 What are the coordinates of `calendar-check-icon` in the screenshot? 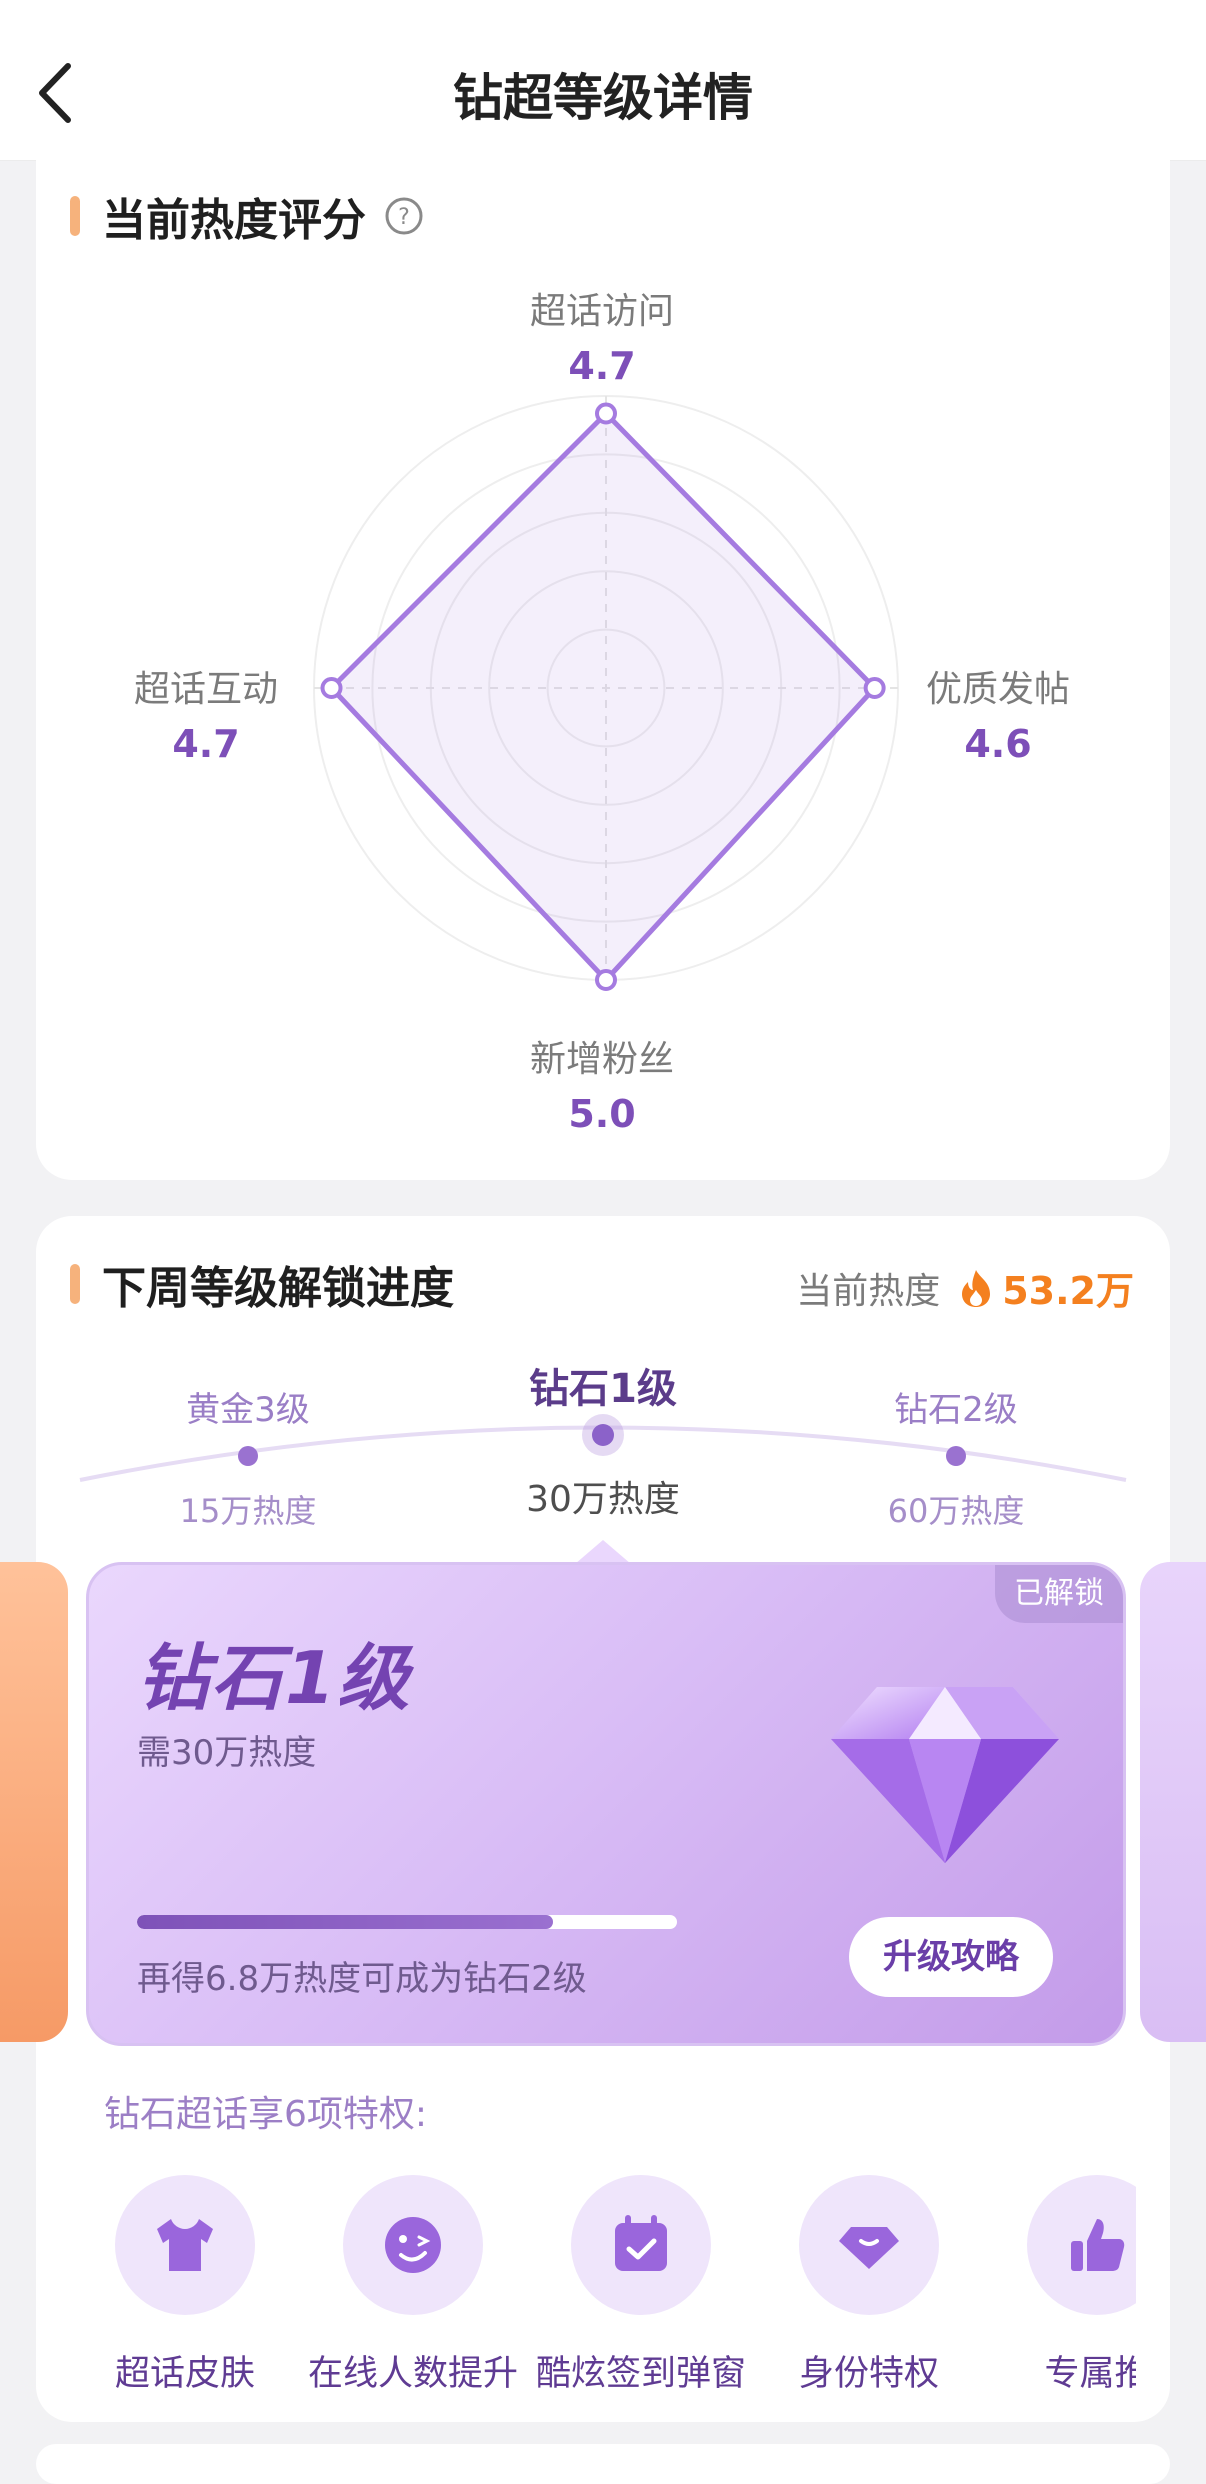 It's located at (641, 2243).